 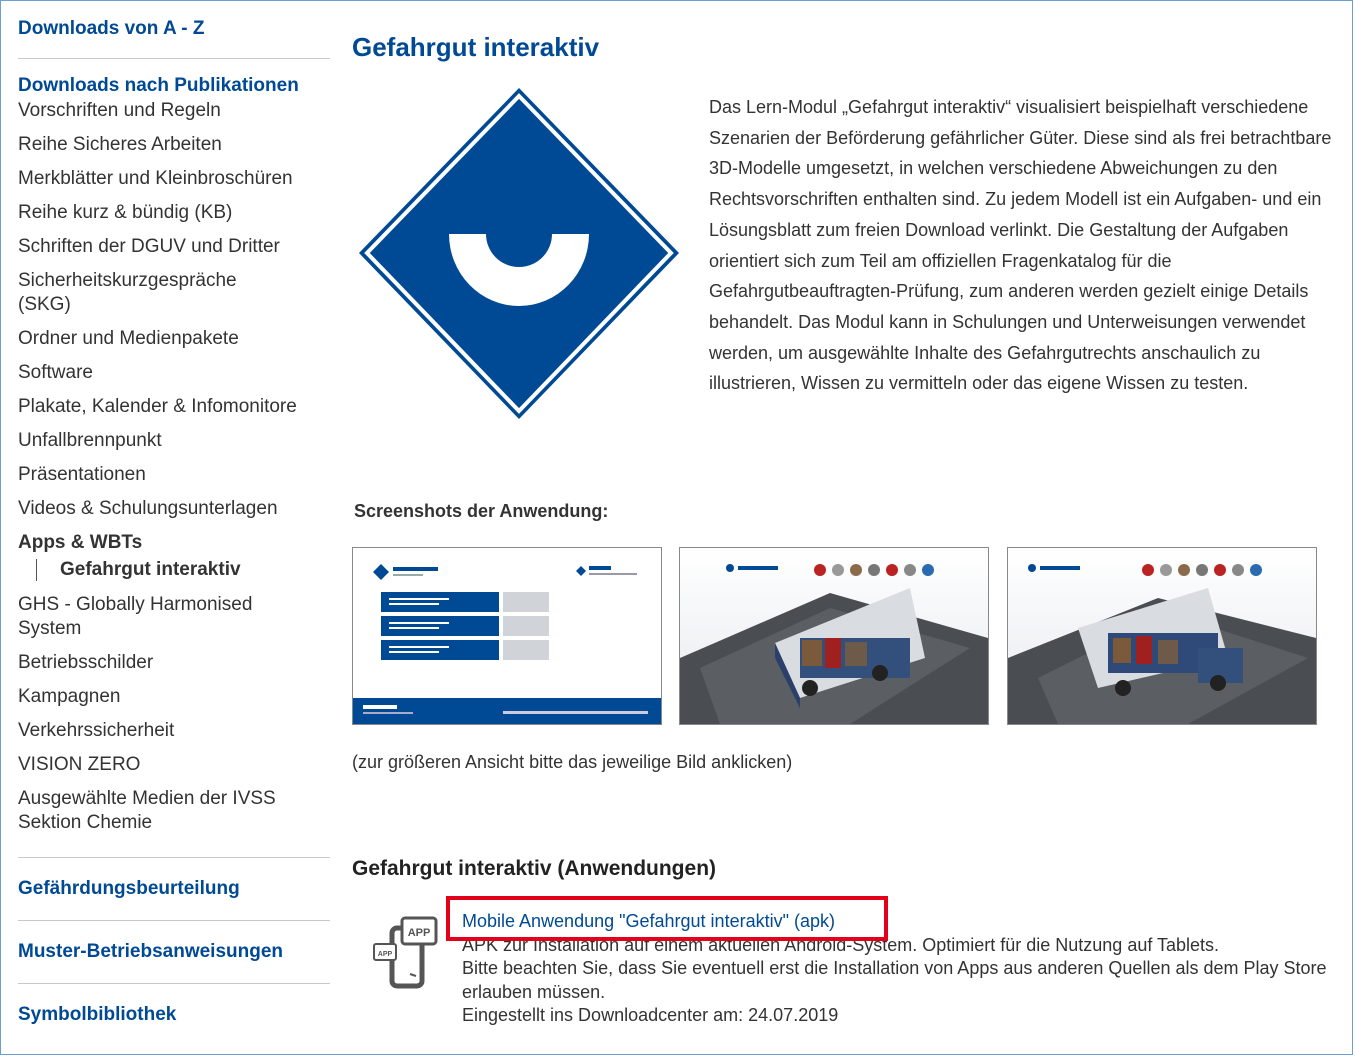 I want to click on sidebar-subitem-gefahrgut-interaktiv: Gefahrgut interaktiv, so click(x=195, y=570).